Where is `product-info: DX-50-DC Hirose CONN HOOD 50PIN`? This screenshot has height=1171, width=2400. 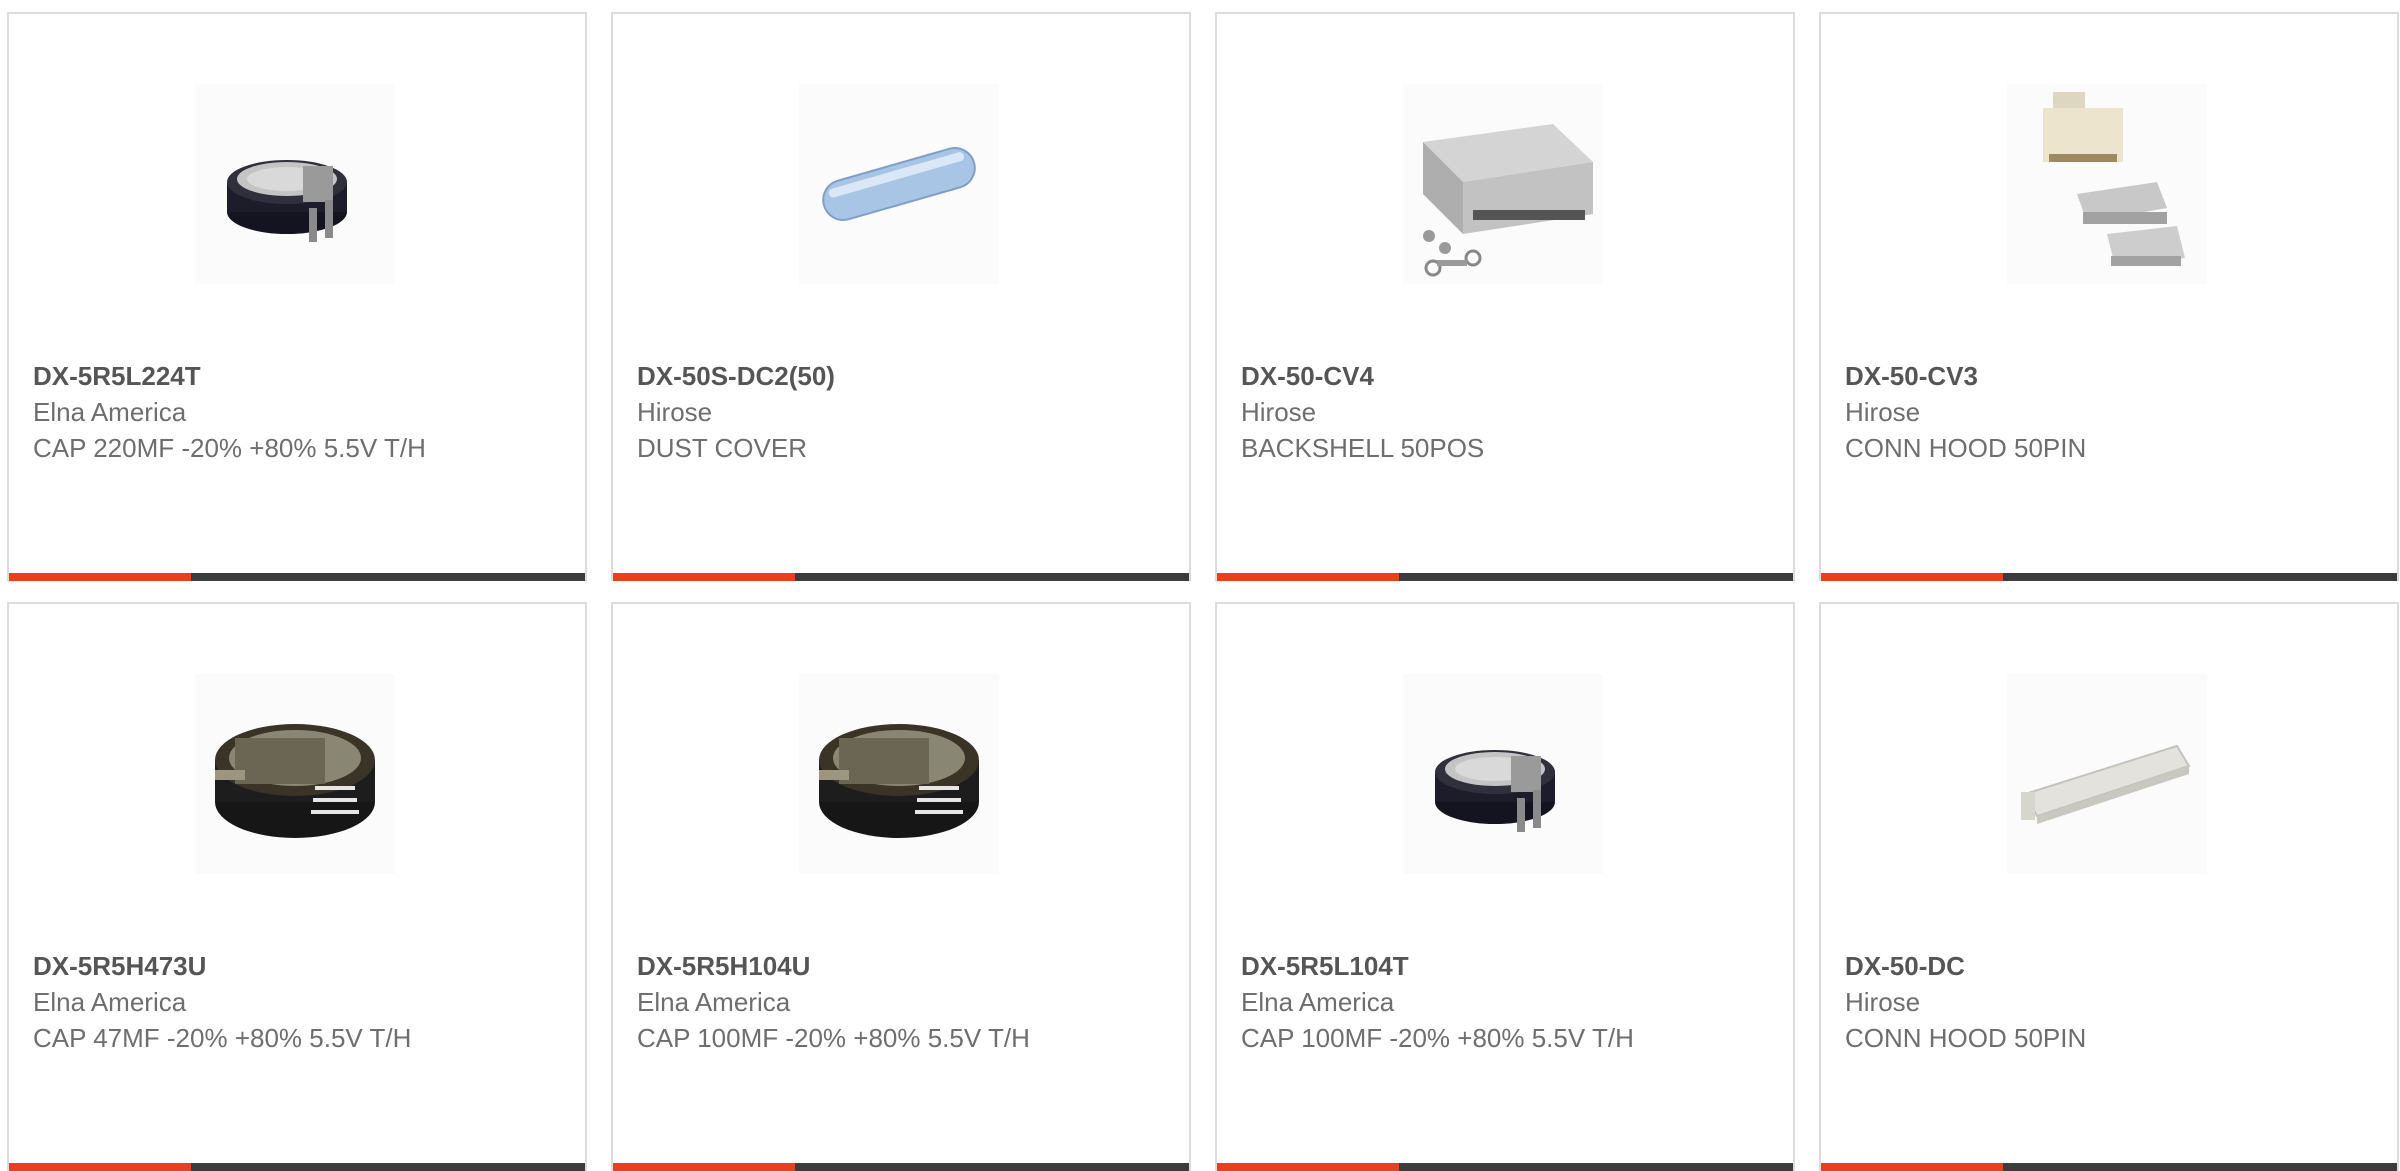 product-info: DX-50-DC Hirose CONN HOOD 50PIN is located at coordinates (2055, 1002).